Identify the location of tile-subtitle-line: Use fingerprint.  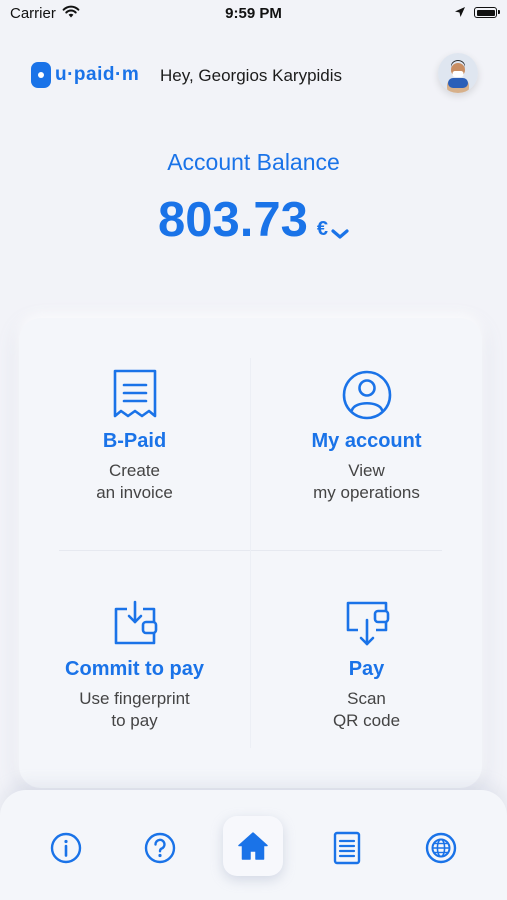
(134, 698).